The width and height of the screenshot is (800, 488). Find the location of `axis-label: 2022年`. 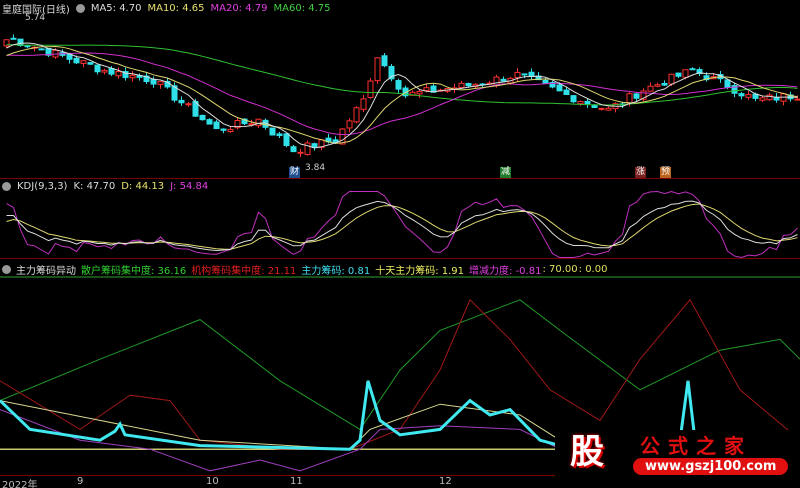

axis-label: 2022年 is located at coordinates (20, 484).